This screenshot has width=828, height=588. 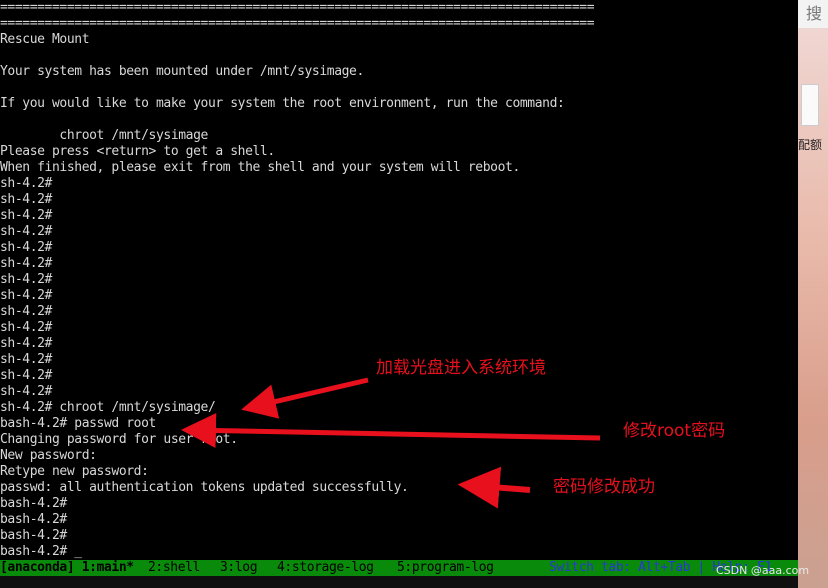 I want to click on watermark: CSDN @aaa.com, so click(x=763, y=570).